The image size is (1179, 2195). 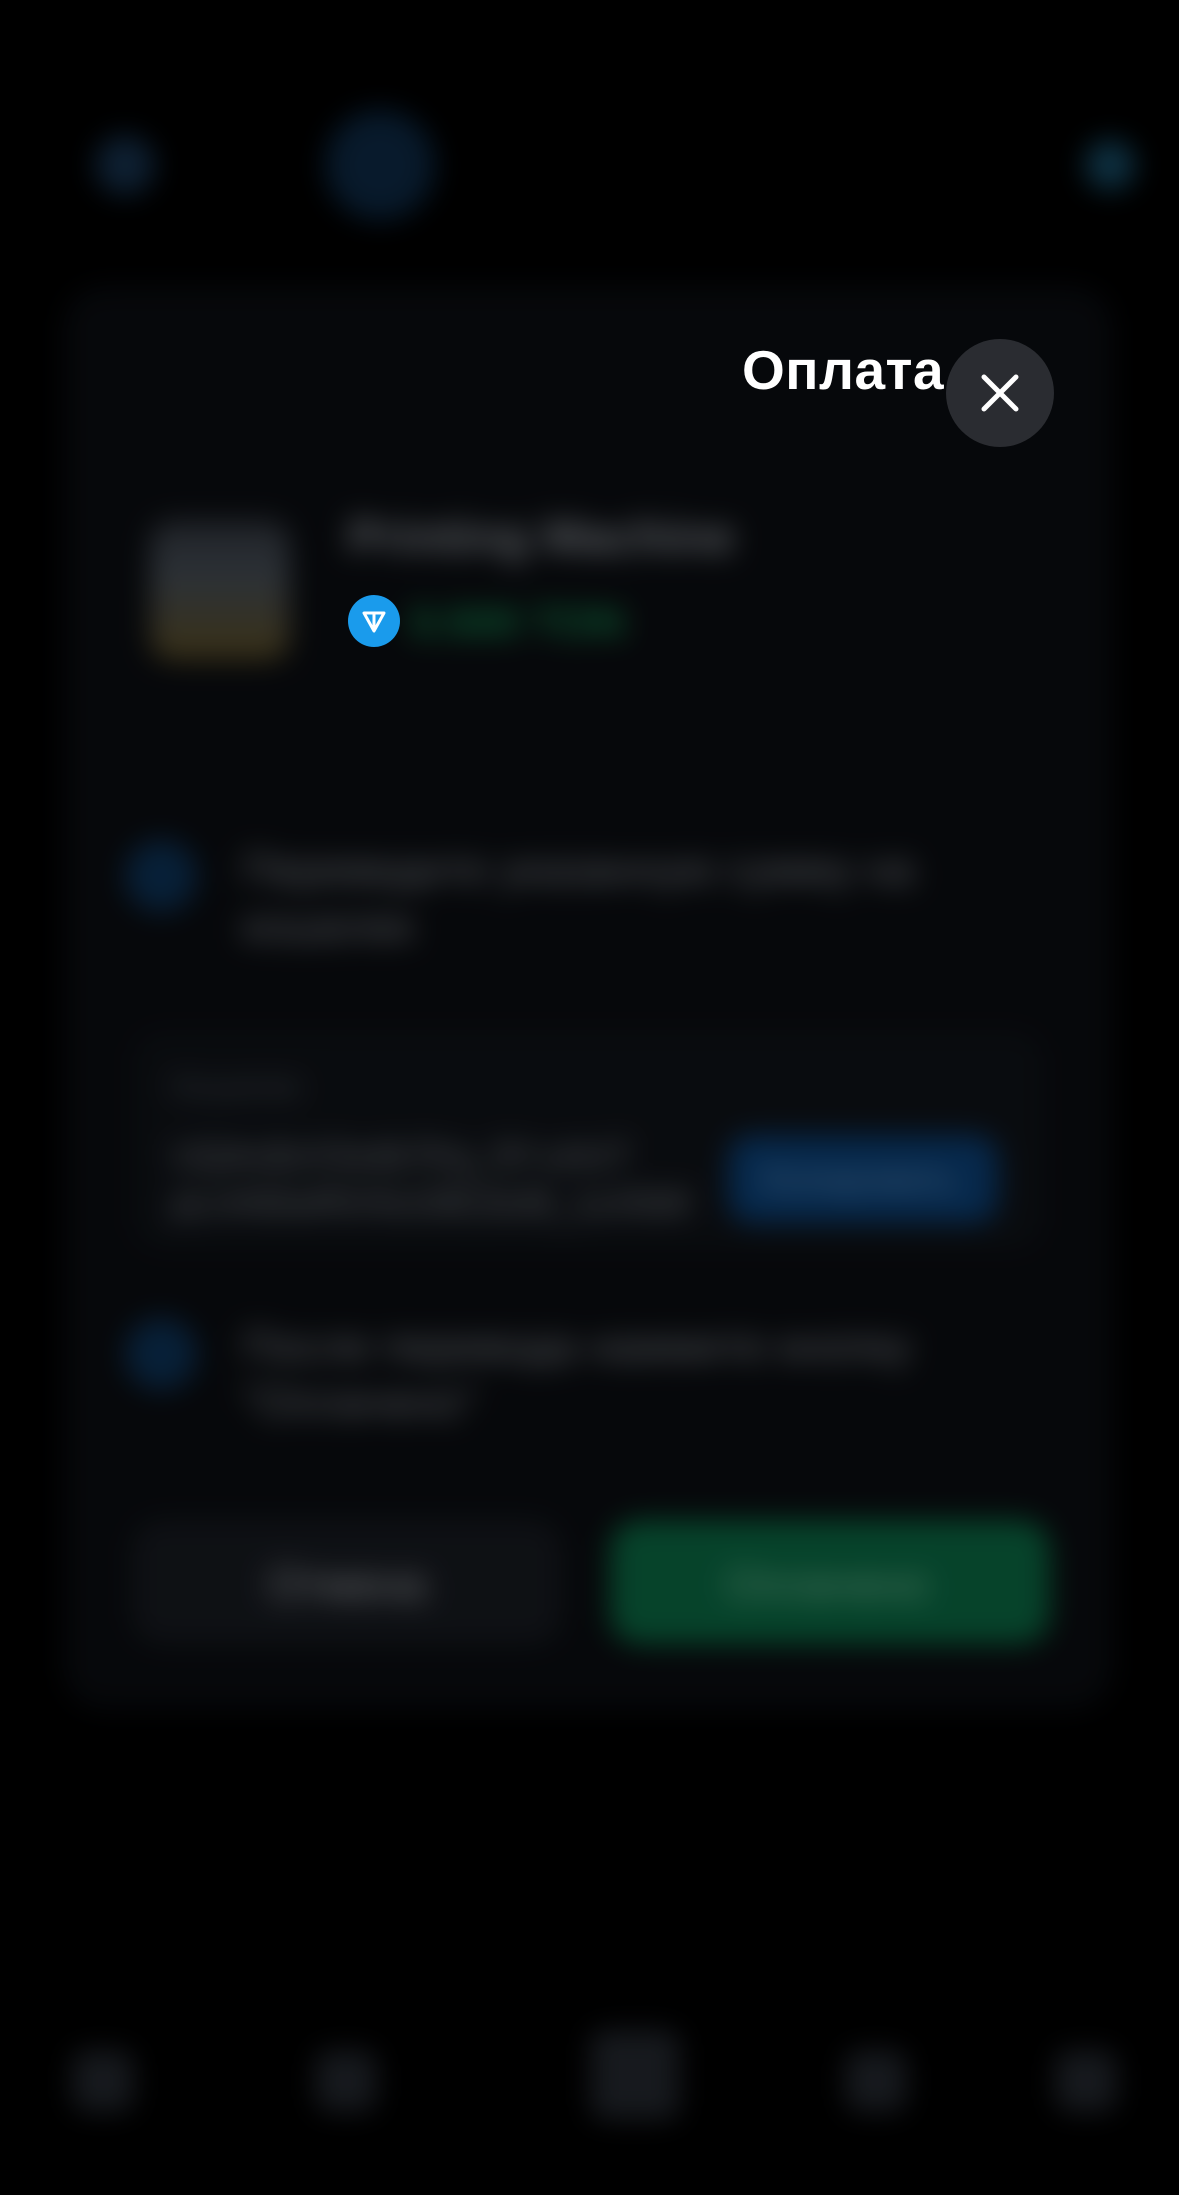 What do you see at coordinates (401, 1155) in the screenshot?
I see `wallet-address-line1: UQAc8zX3s4b7Kq_9Y-uHzT` at bounding box center [401, 1155].